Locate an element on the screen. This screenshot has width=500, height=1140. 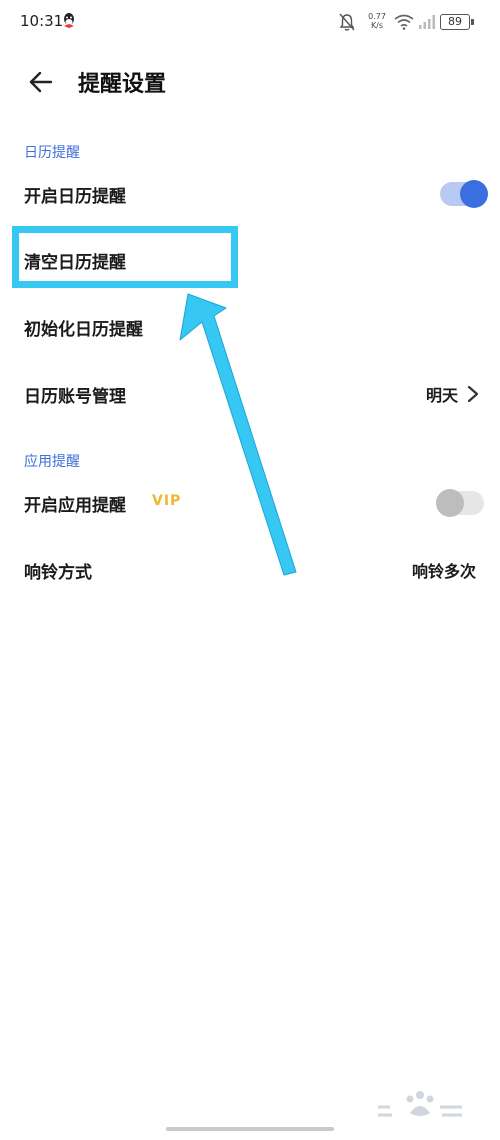
row-label: 初始化日历提醒 is located at coordinates (83, 330).